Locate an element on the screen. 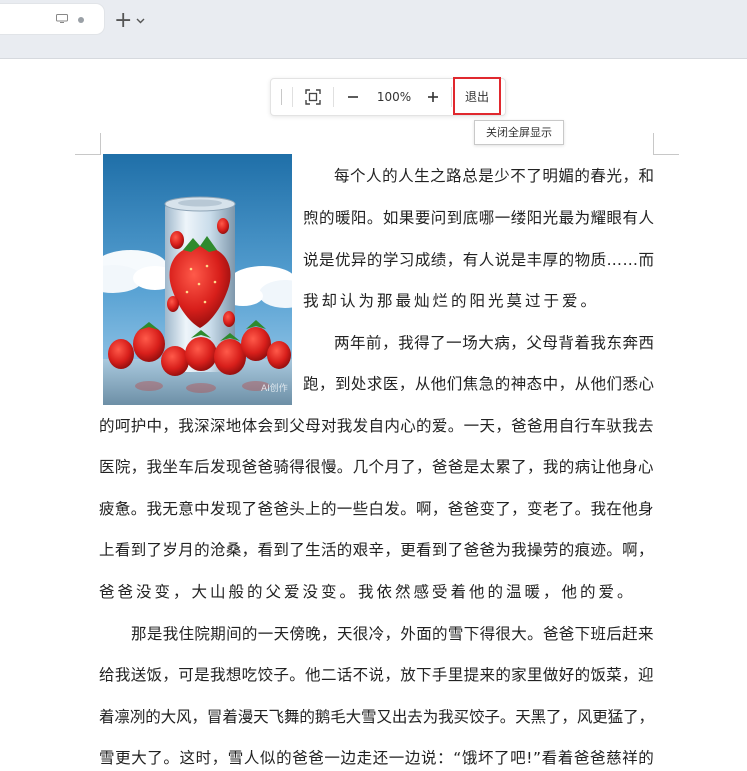  drag-handle is located at coordinates (281, 97).